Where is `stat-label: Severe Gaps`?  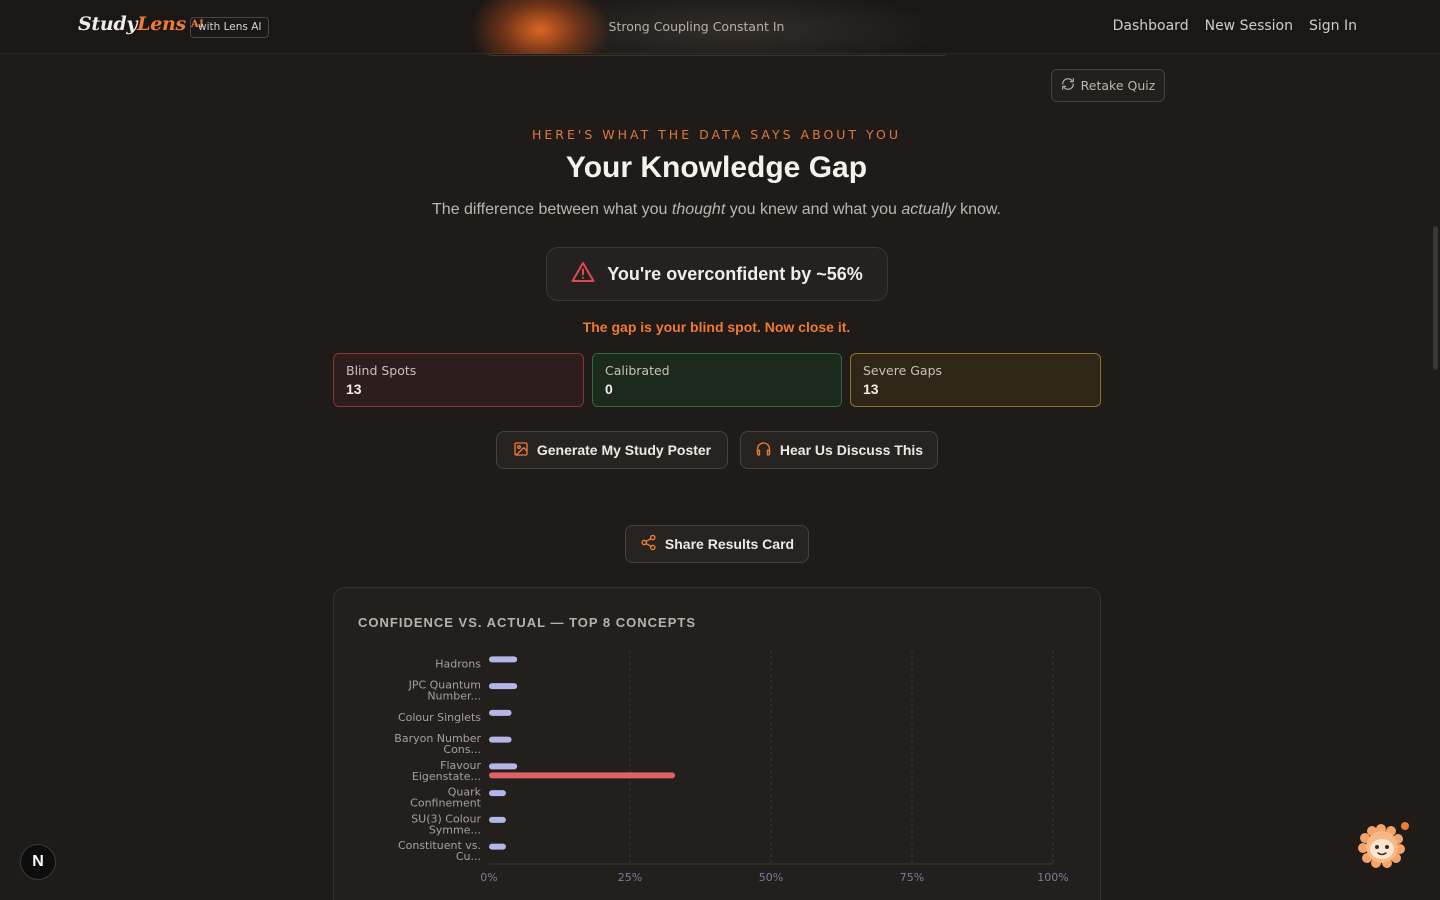 stat-label: Severe Gaps is located at coordinates (903, 370).